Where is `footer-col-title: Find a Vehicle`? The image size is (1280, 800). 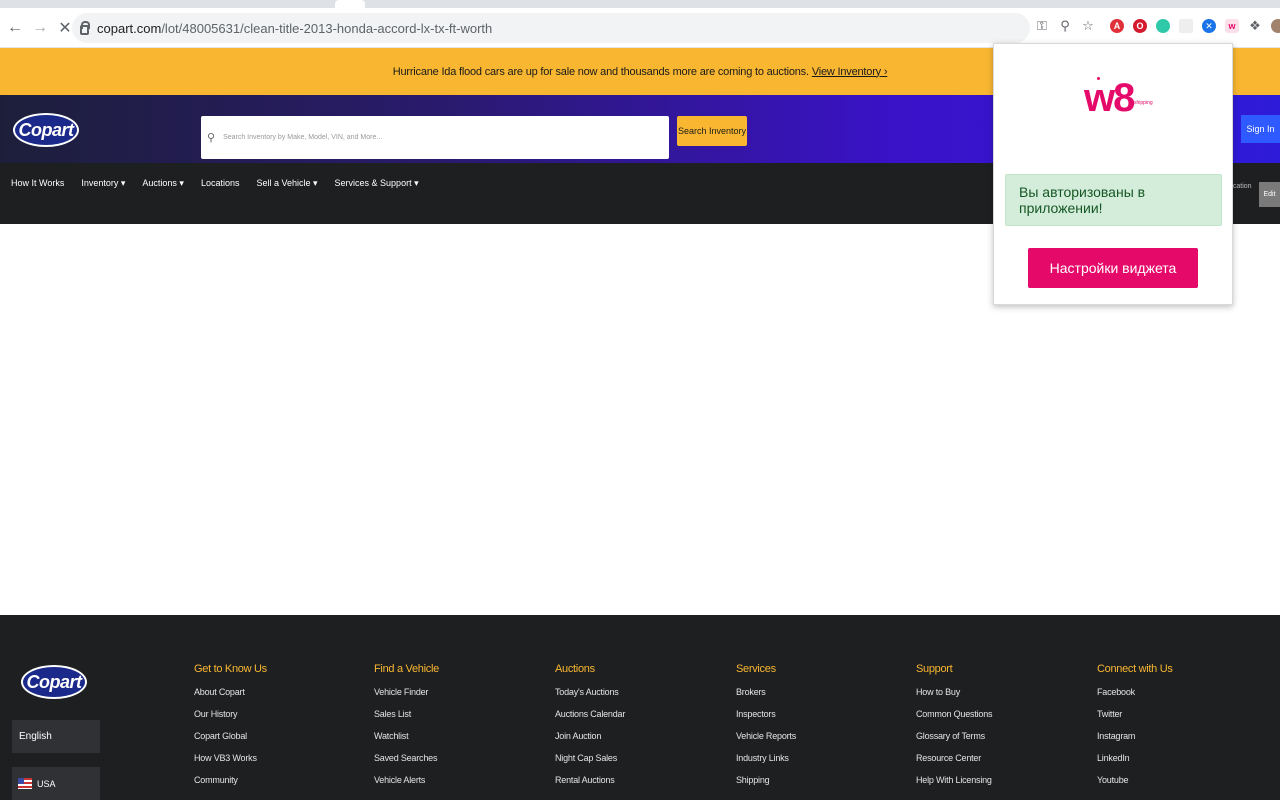 footer-col-title: Find a Vehicle is located at coordinates (406, 669).